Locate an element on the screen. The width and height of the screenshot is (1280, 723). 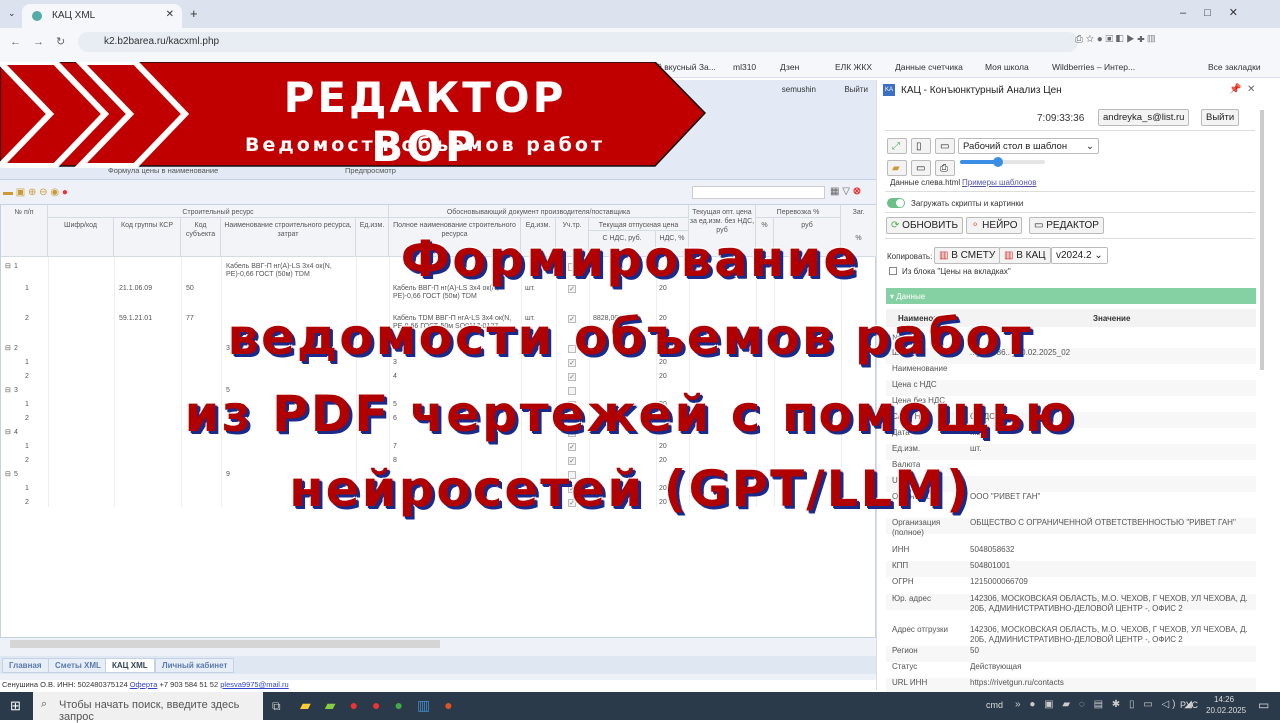
scripts-toggle is located at coordinates (896, 203).